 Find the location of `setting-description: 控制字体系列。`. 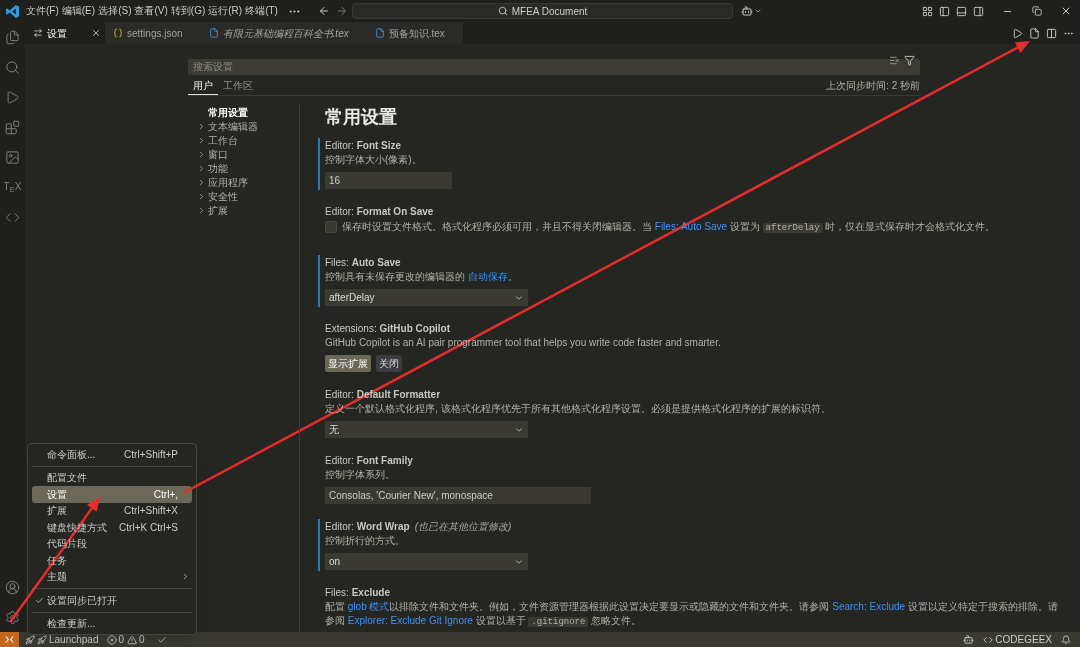

setting-description: 控制字体系列。 is located at coordinates (360, 475).